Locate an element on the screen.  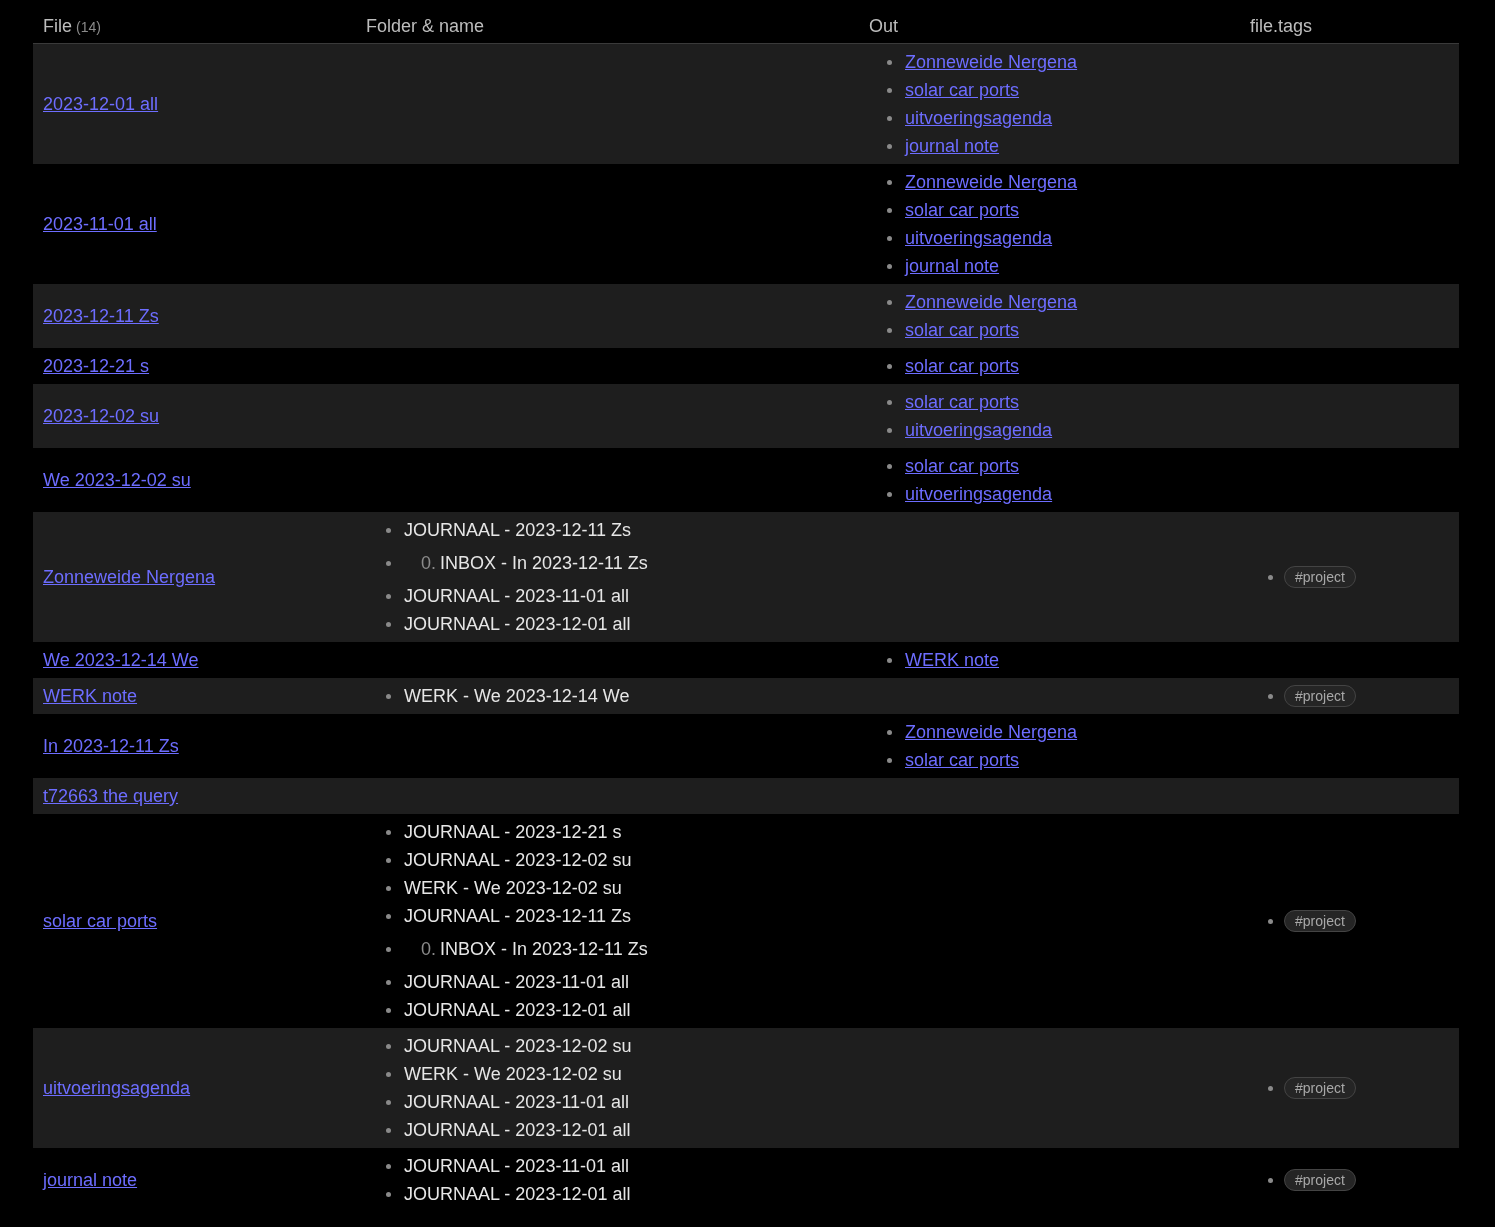
file-link: 2023-12-11 Zs is located at coordinates (101, 316).